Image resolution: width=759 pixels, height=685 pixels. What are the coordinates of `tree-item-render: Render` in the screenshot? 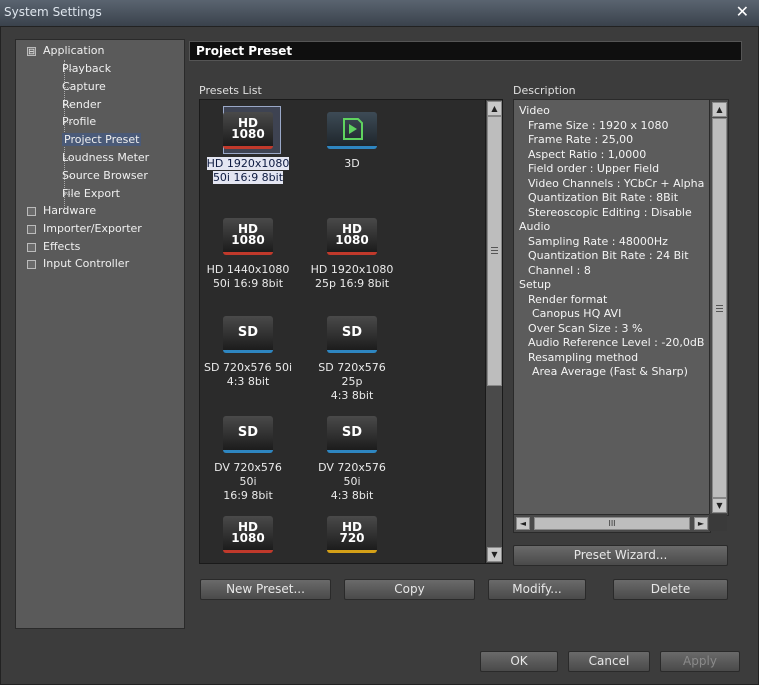 It's located at (81, 104).